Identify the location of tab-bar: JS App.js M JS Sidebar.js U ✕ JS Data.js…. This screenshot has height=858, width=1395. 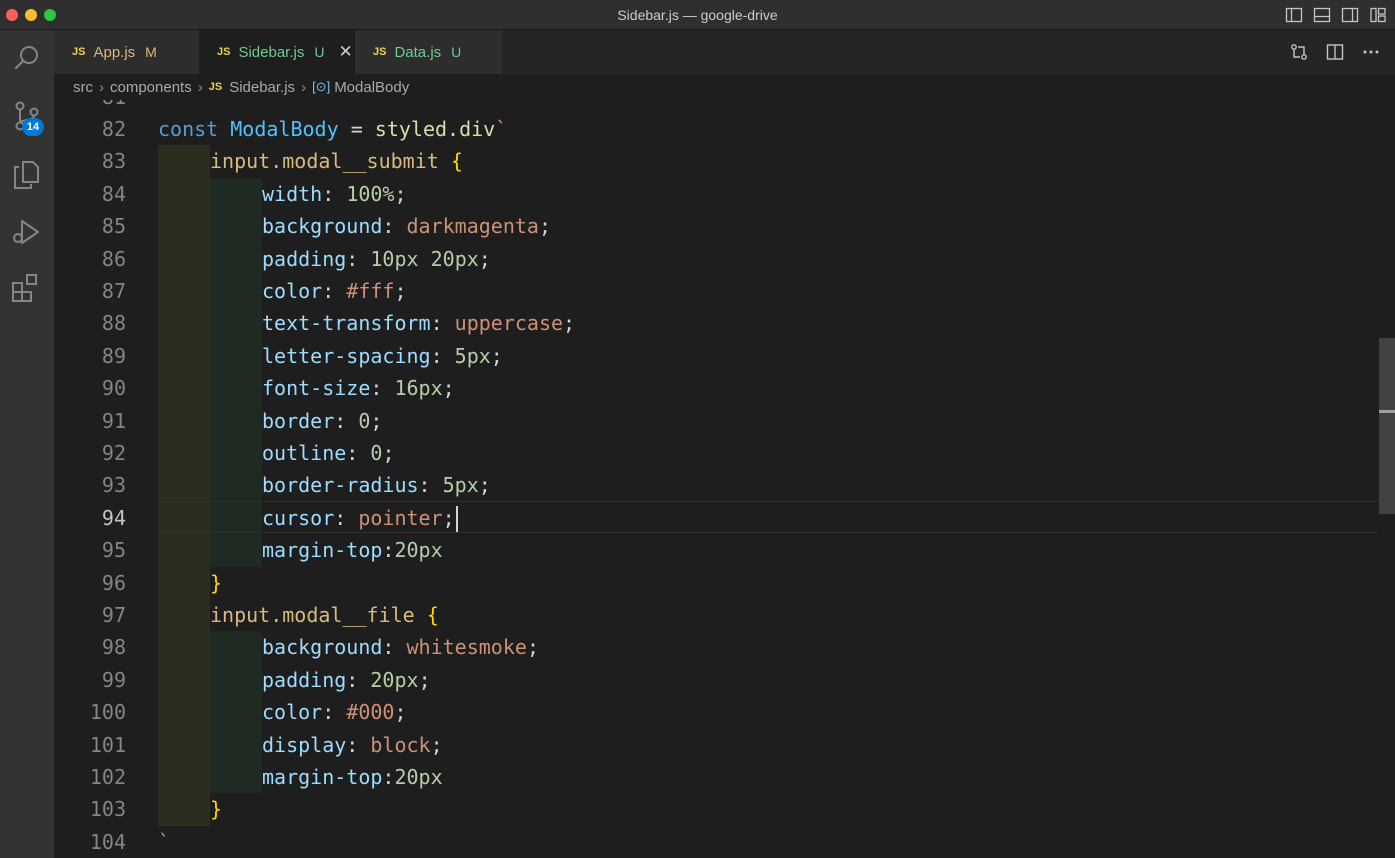
(724, 52).